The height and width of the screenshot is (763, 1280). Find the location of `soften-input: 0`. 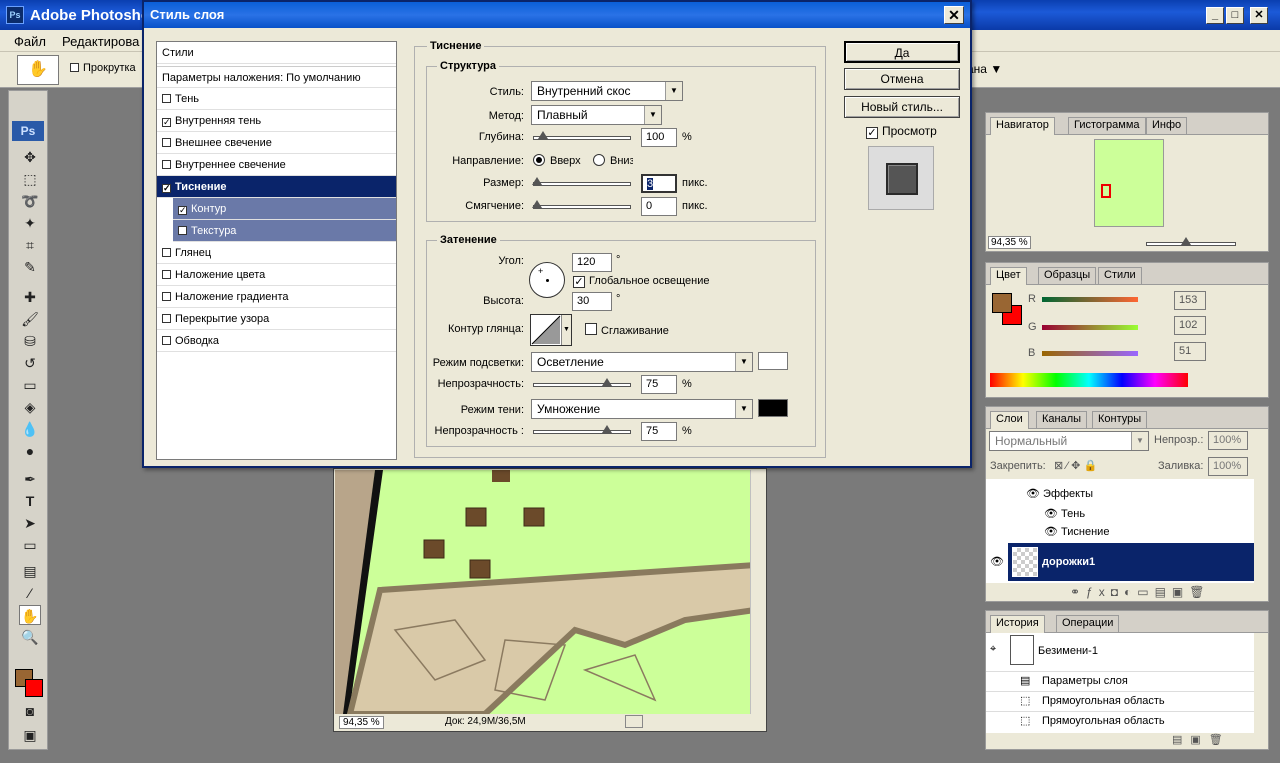

soften-input: 0 is located at coordinates (659, 206).